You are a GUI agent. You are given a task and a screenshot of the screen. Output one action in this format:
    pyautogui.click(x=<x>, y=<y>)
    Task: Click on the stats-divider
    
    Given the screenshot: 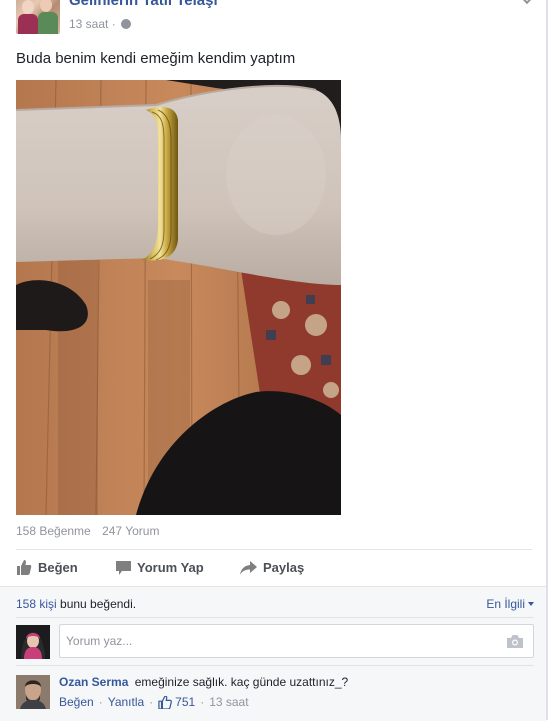 What is the action you would take?
    pyautogui.click(x=274, y=549)
    